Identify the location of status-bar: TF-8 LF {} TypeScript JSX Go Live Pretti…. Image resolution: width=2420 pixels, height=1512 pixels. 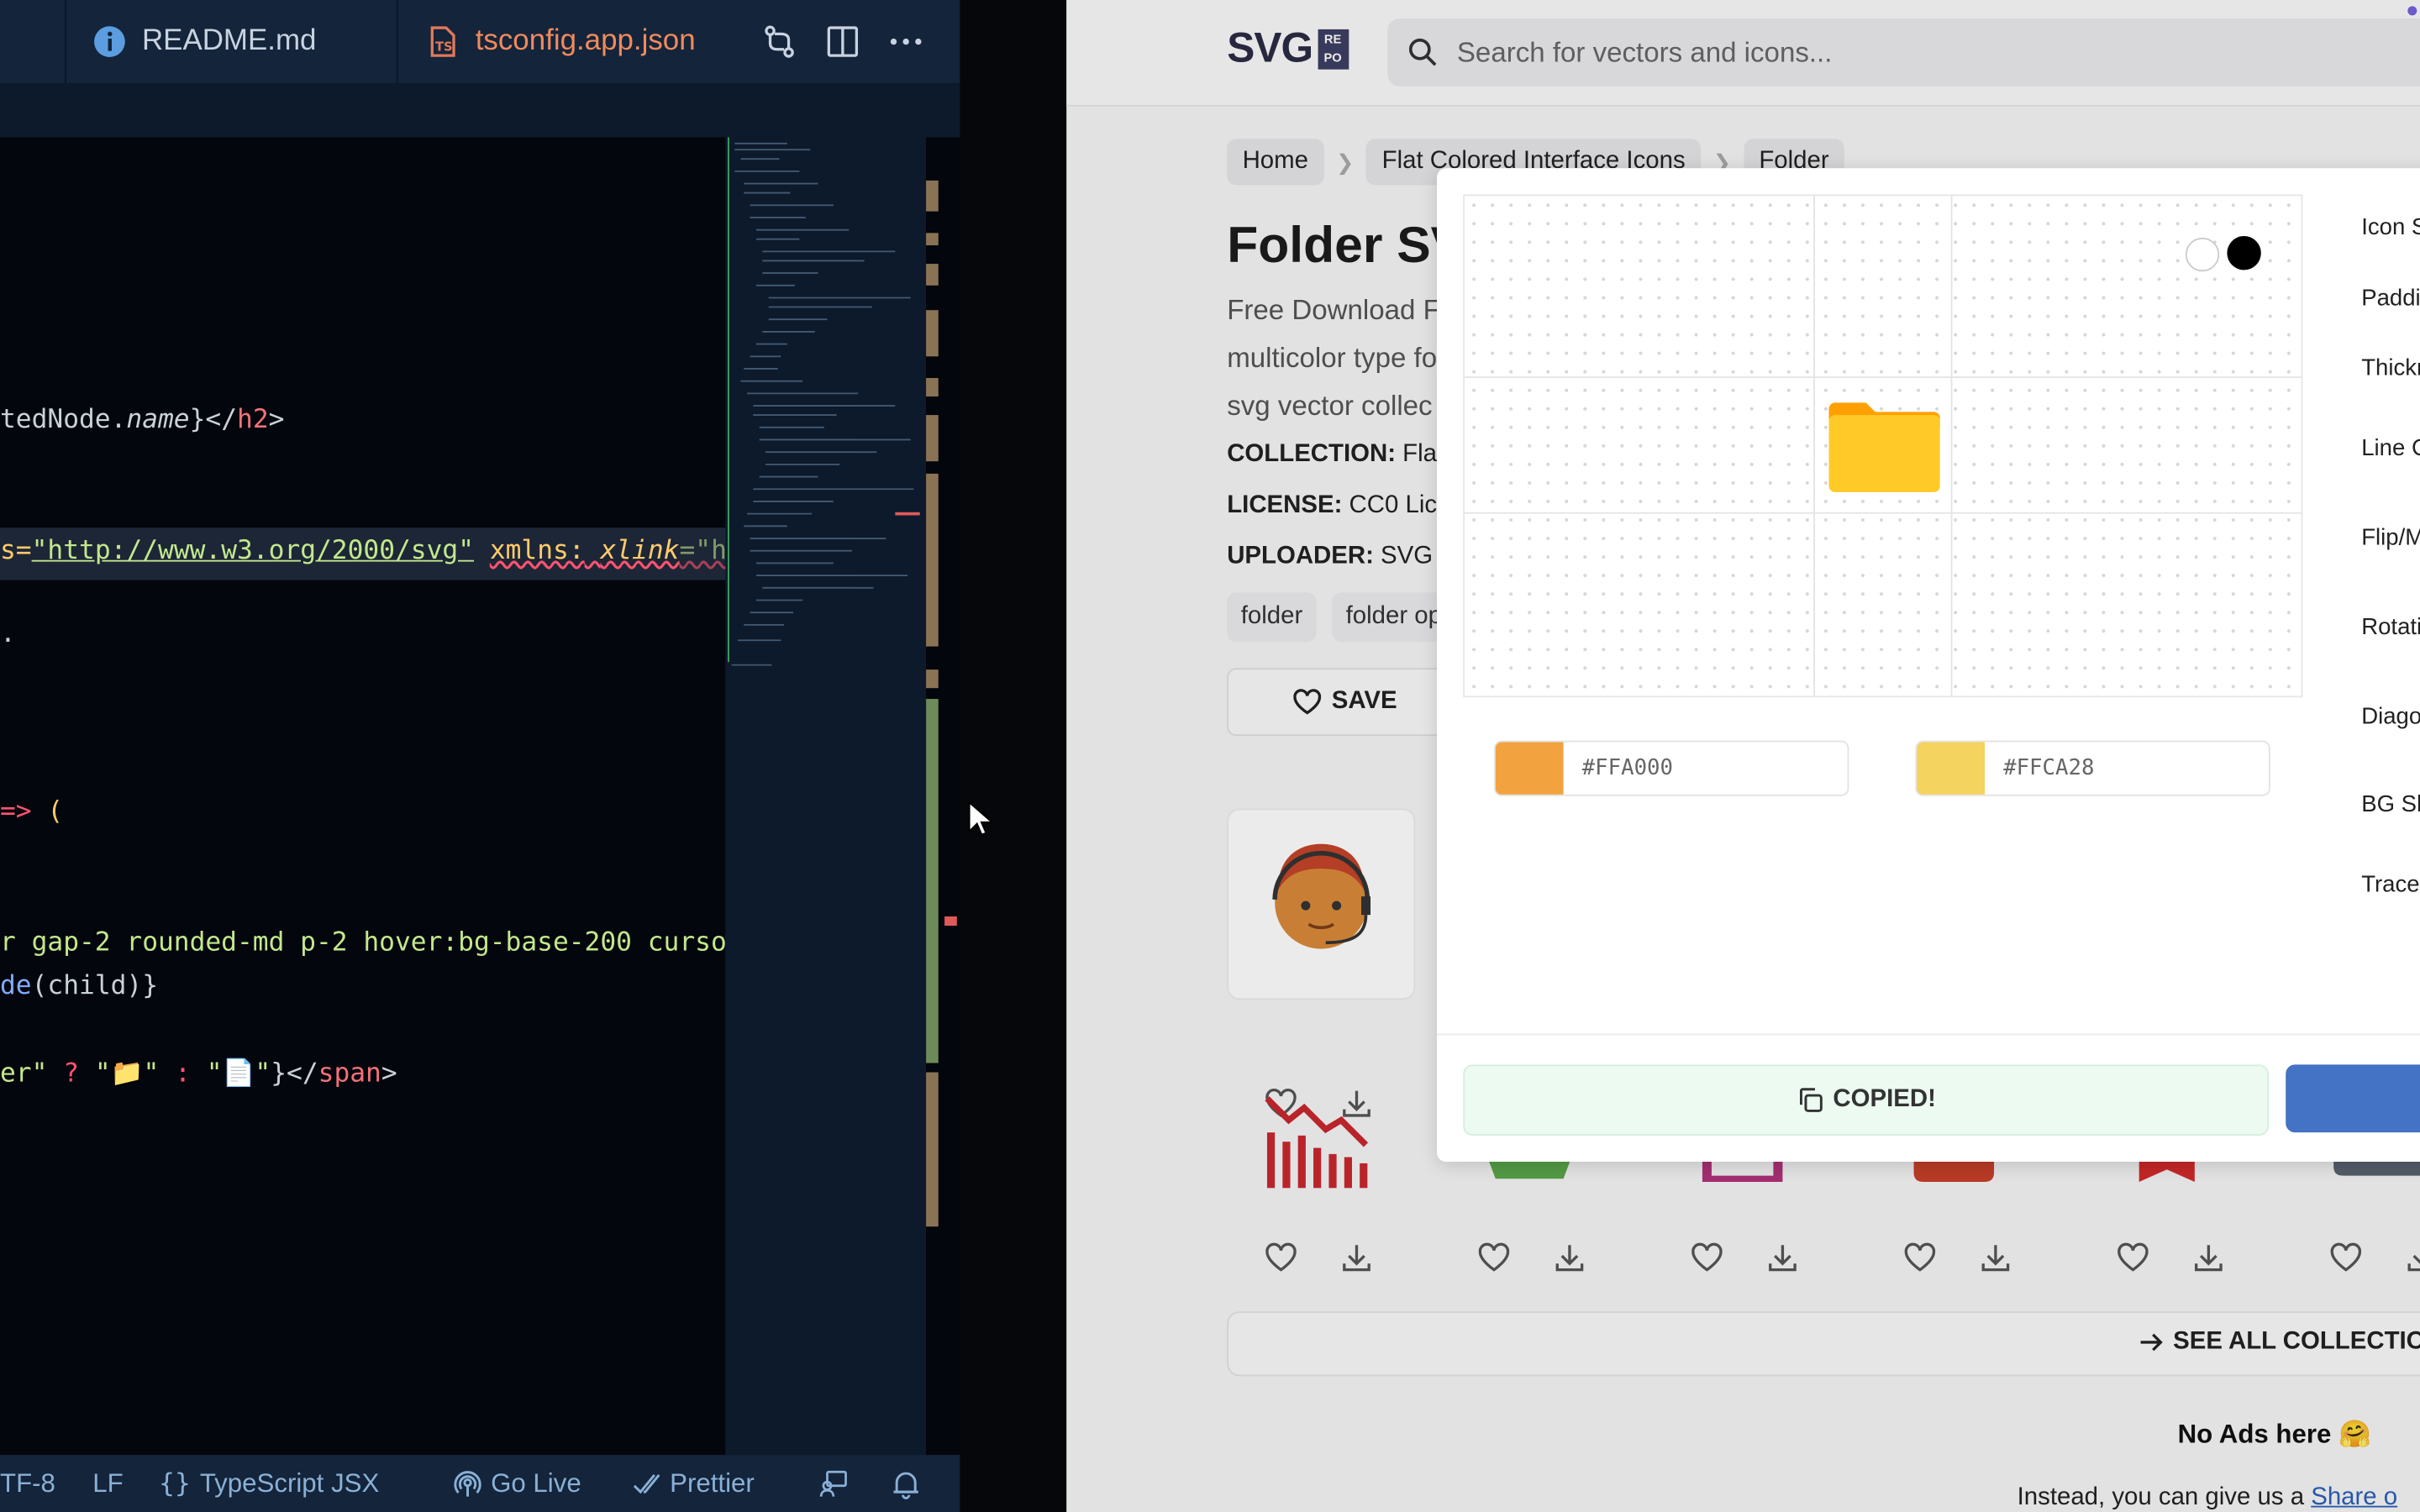
(480, 1483).